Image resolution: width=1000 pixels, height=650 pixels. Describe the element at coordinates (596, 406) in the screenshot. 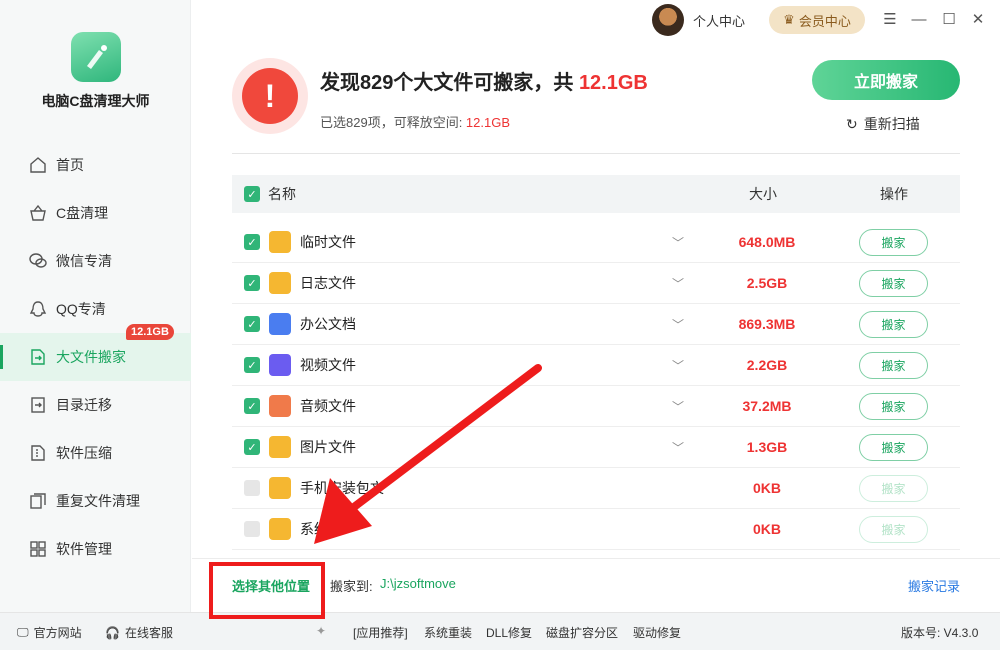

I see `table-row: ✓ 音频文件 ﹀ 37.2MB 搬家` at that location.